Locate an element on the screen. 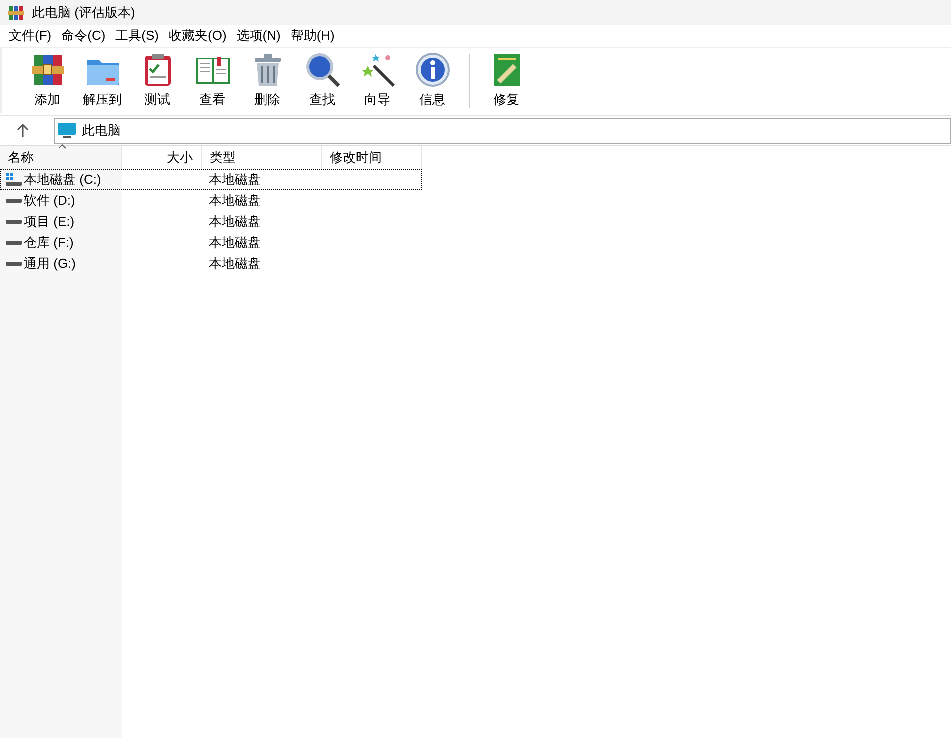 This screenshot has width=951, height=738. drive-name: 项目 (E:) is located at coordinates (49, 221).